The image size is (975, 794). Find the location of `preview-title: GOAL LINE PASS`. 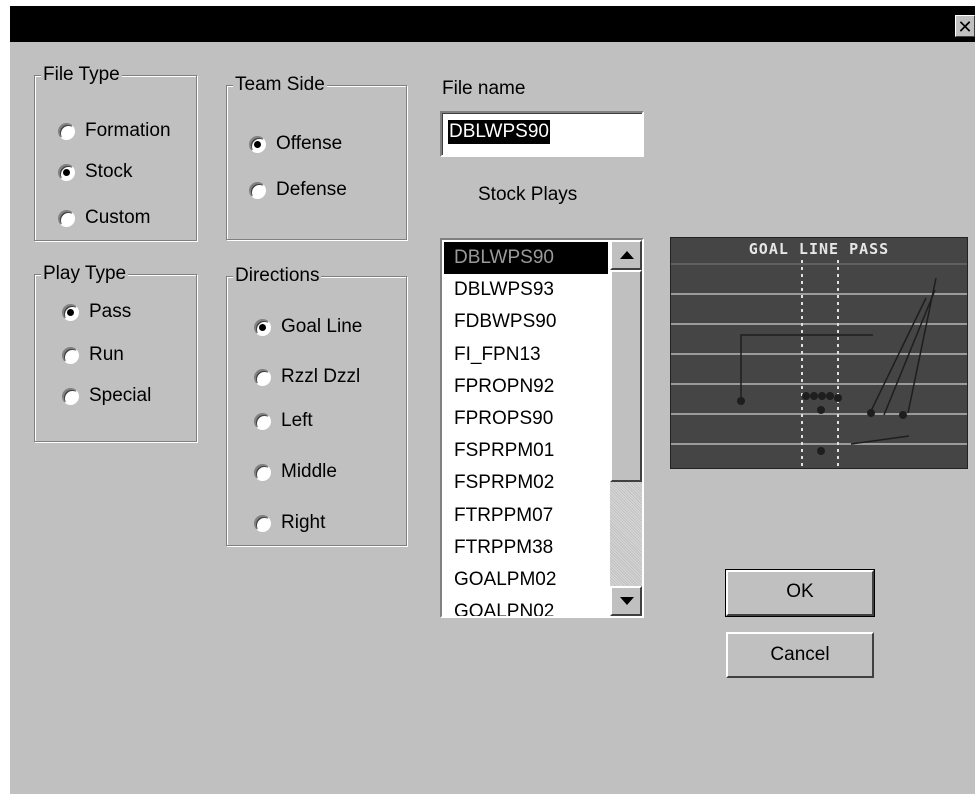

preview-title: GOAL LINE PASS is located at coordinates (819, 249).